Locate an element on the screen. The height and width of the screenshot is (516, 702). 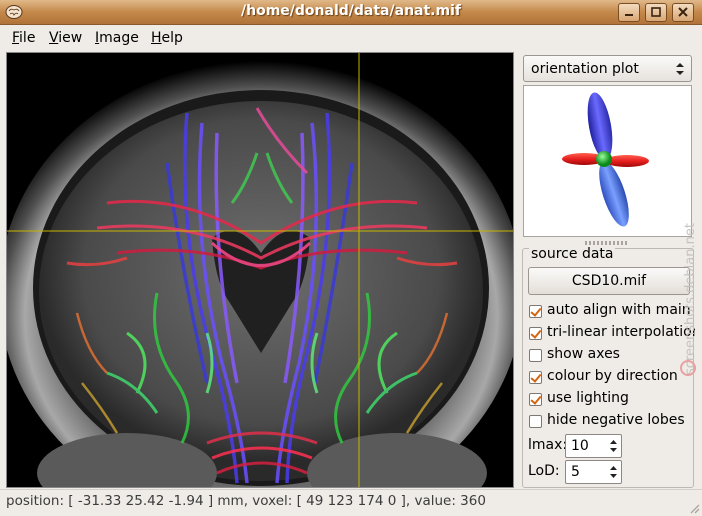
checkbox-trilinear: tri-linear interpolation is located at coordinates (612, 334).